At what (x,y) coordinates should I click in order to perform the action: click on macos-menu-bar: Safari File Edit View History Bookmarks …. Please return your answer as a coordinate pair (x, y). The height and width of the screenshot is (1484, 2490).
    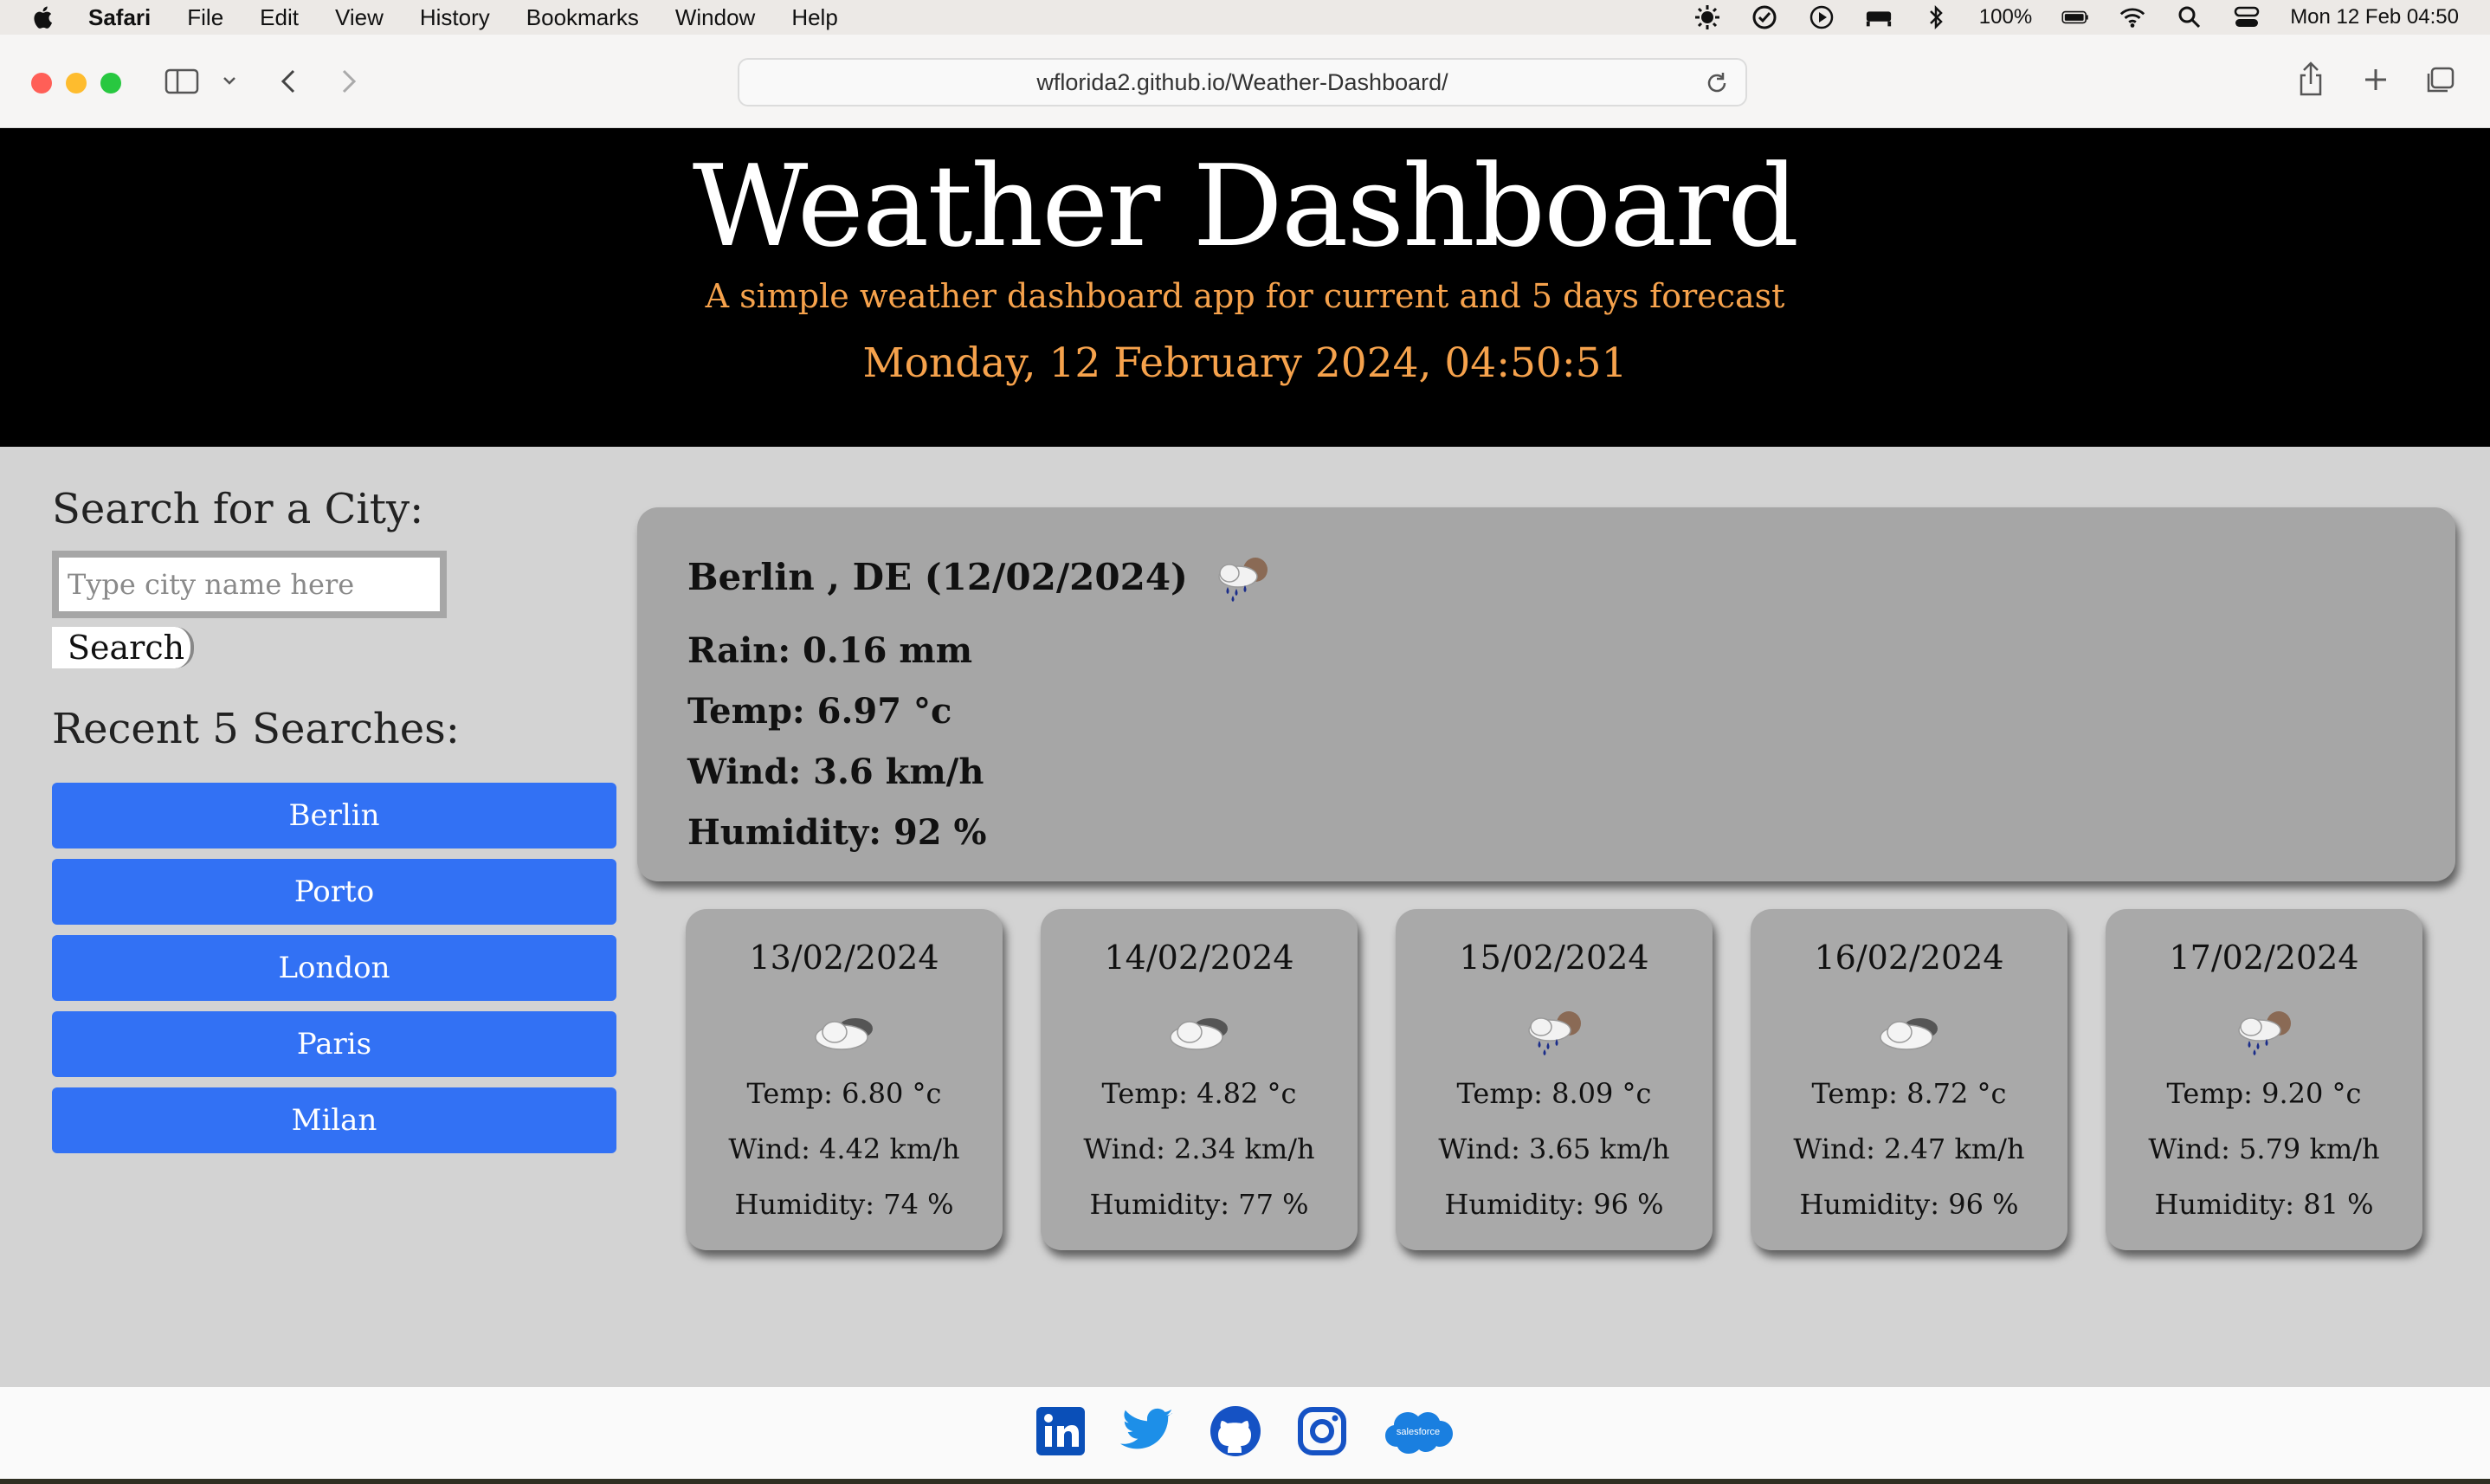
    Looking at the image, I should click on (1245, 17).